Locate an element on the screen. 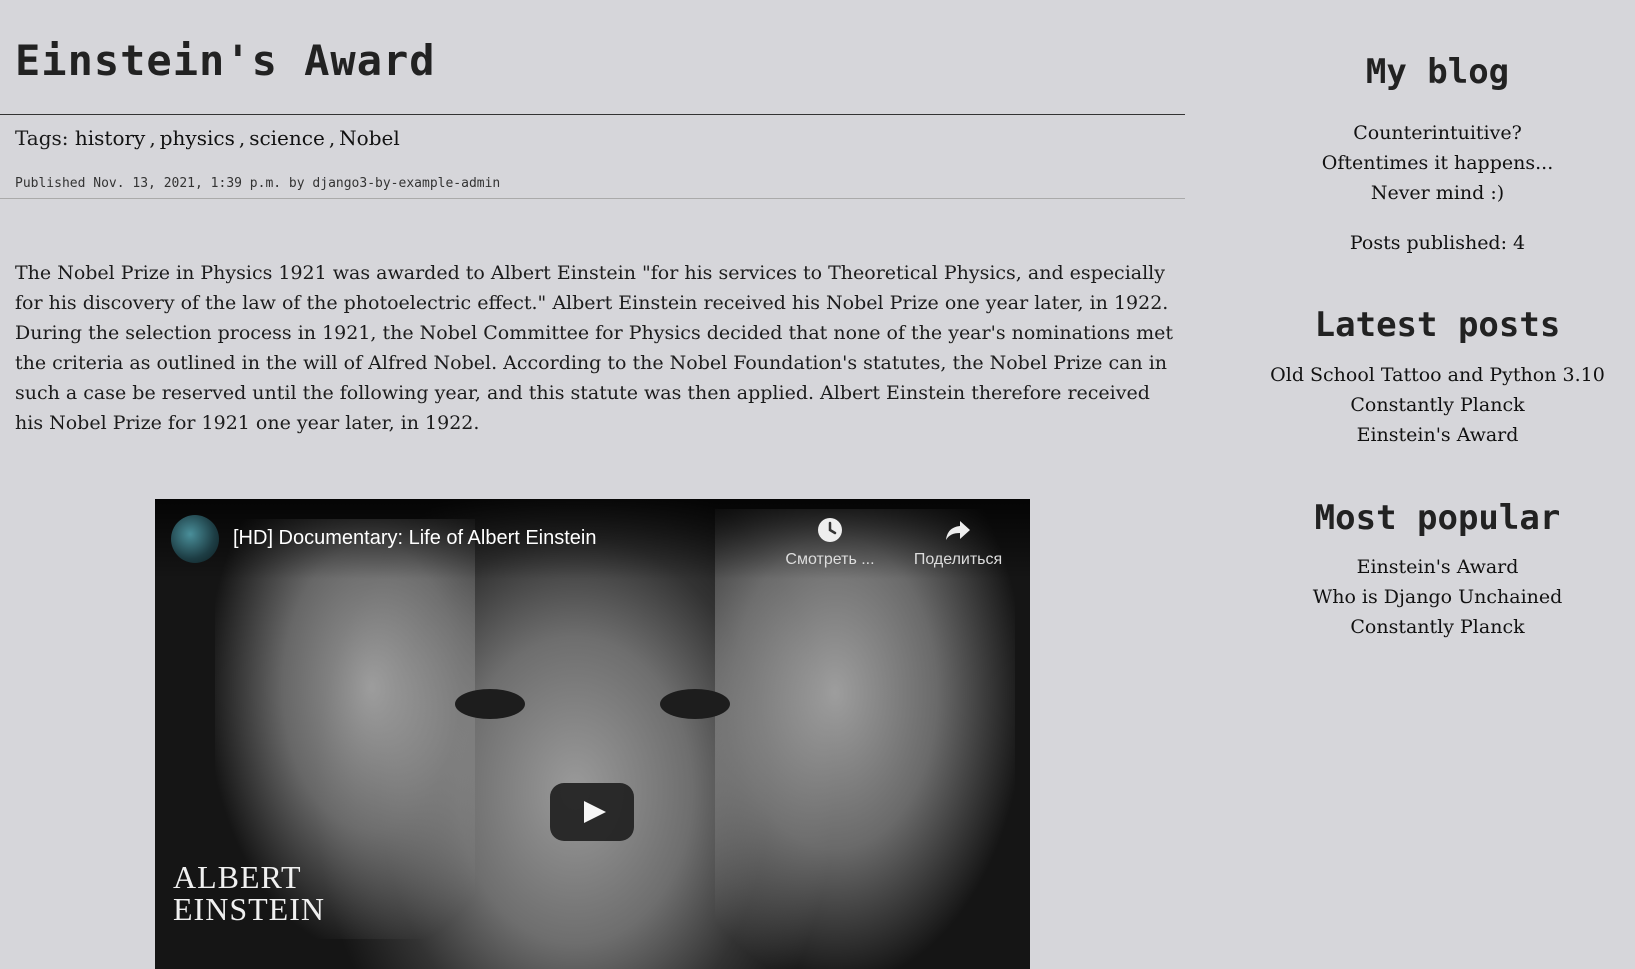 Image resolution: width=1635 pixels, height=969 pixels. tag-link-physics: physics is located at coordinates (197, 138).